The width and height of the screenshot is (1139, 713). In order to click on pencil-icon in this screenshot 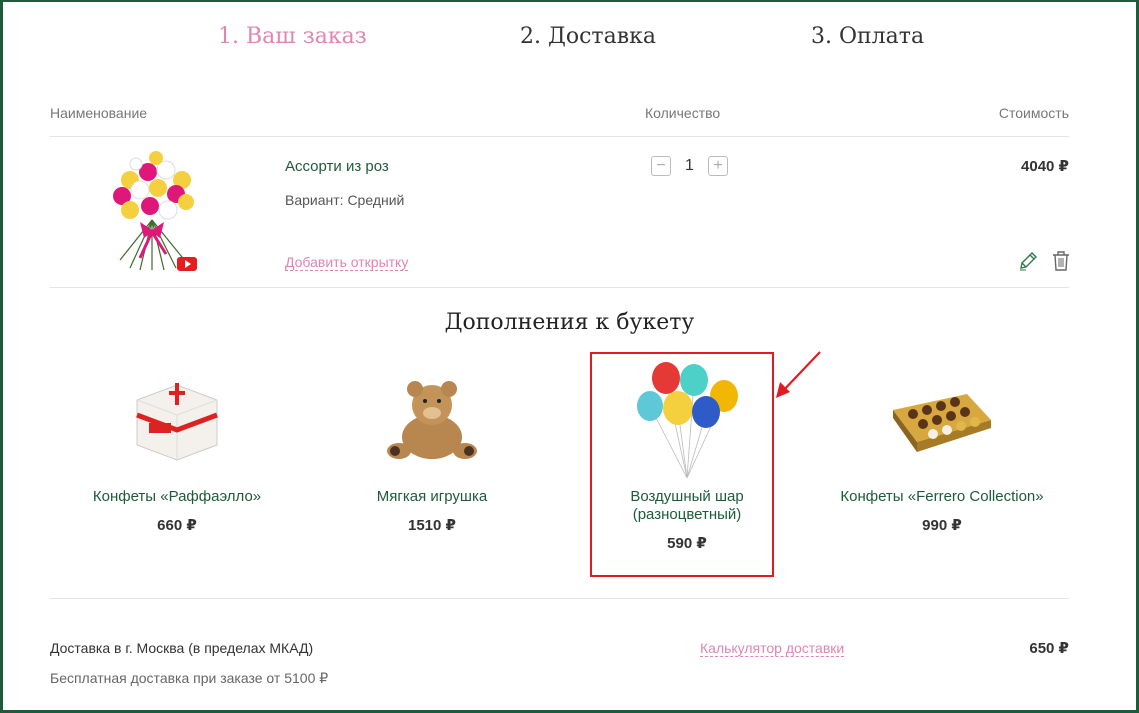, I will do `click(1028, 261)`.